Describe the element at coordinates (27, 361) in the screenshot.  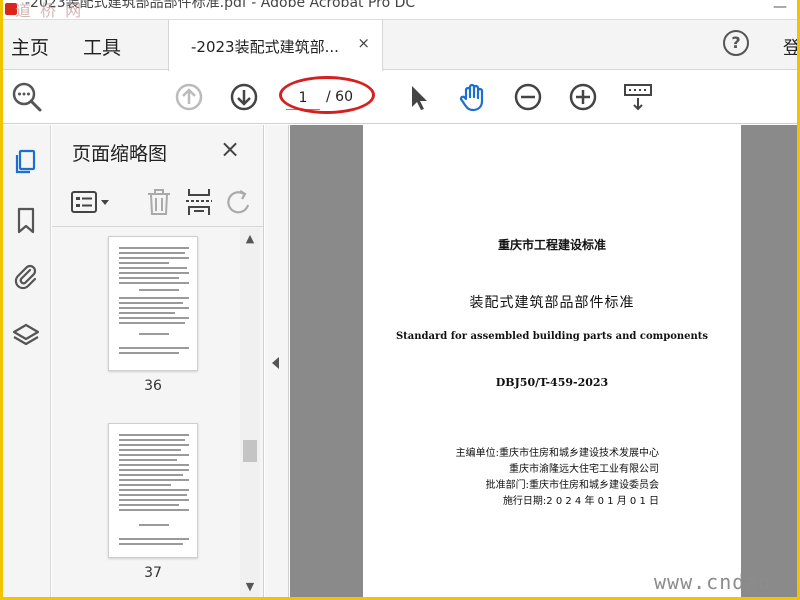
I see `navigation-rail` at that location.